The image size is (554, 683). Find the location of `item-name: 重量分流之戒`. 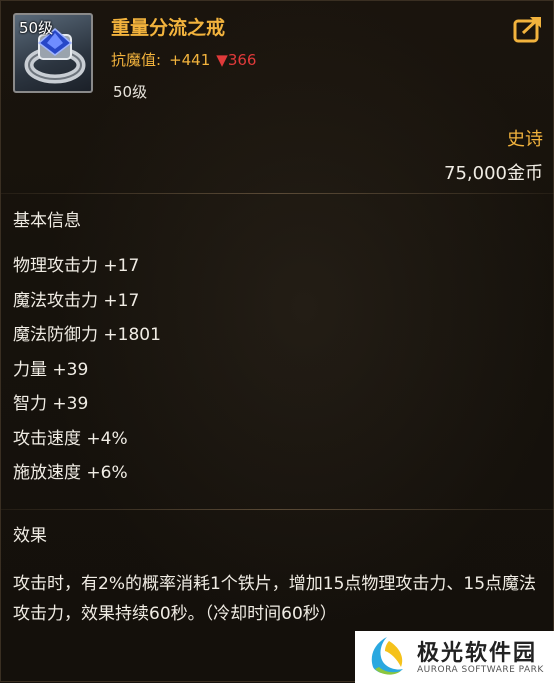

item-name: 重量分流之戒 is located at coordinates (168, 28).